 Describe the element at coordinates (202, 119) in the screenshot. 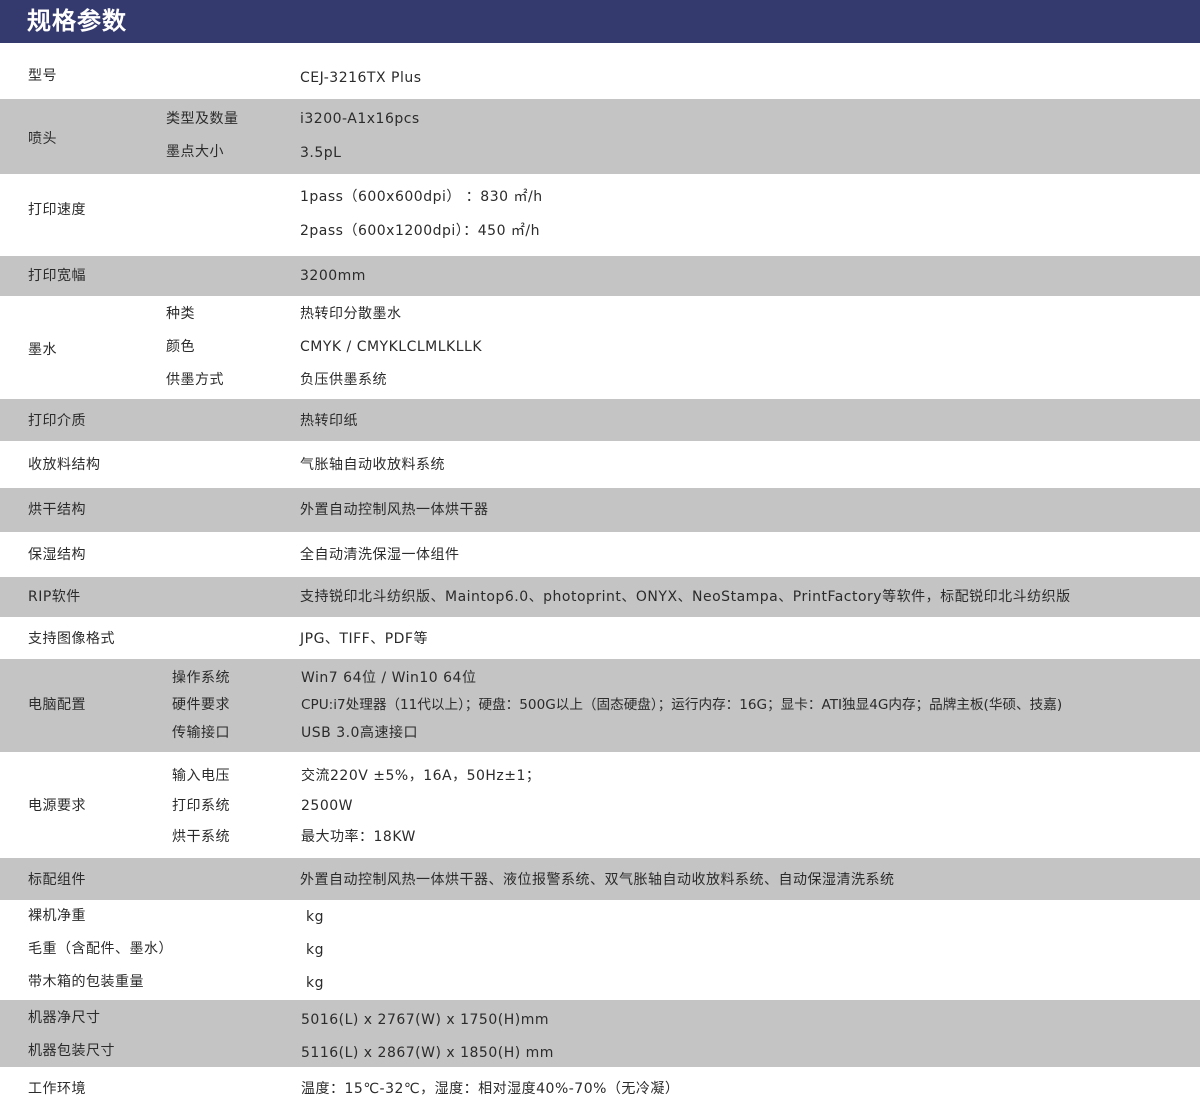

I see `spec-sublabel: 类型及数量` at that location.